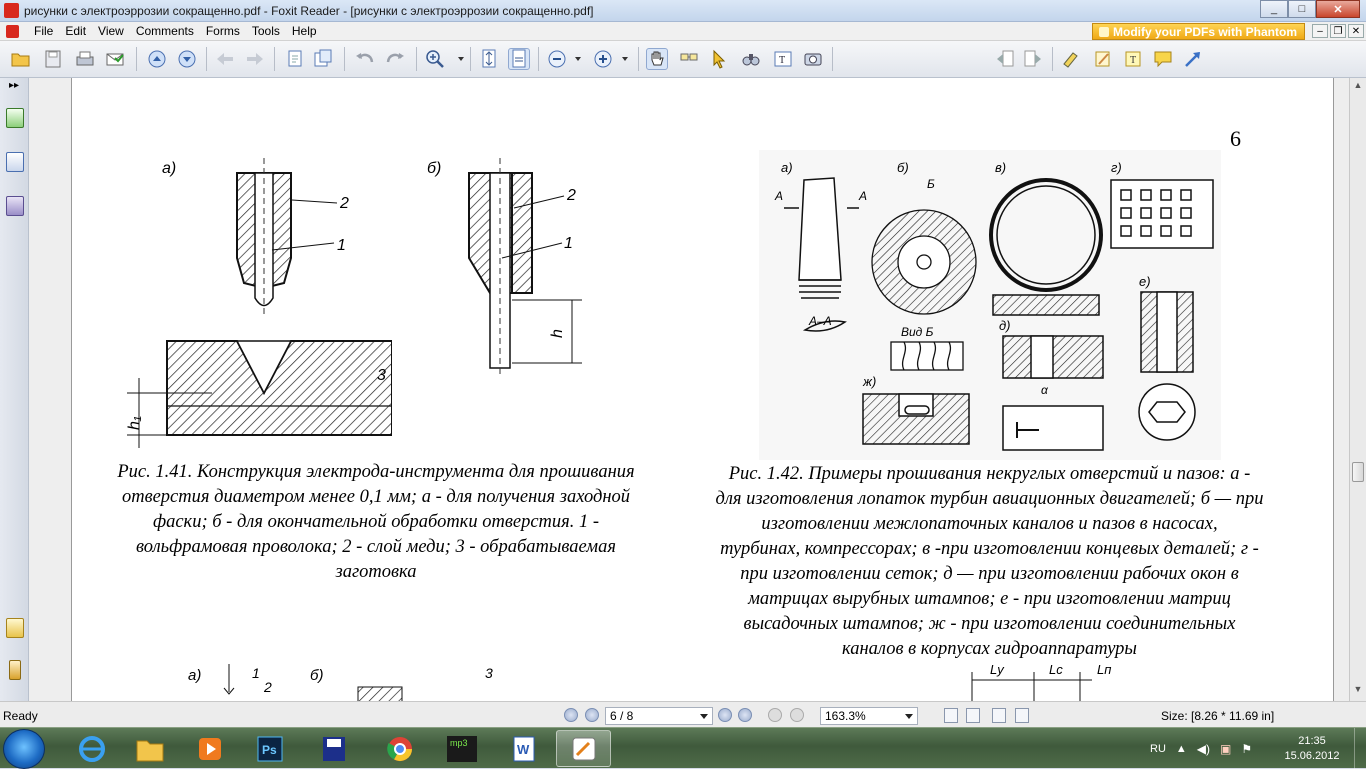  What do you see at coordinates (523, 748) in the screenshot?
I see `word-icon: W` at bounding box center [523, 748].